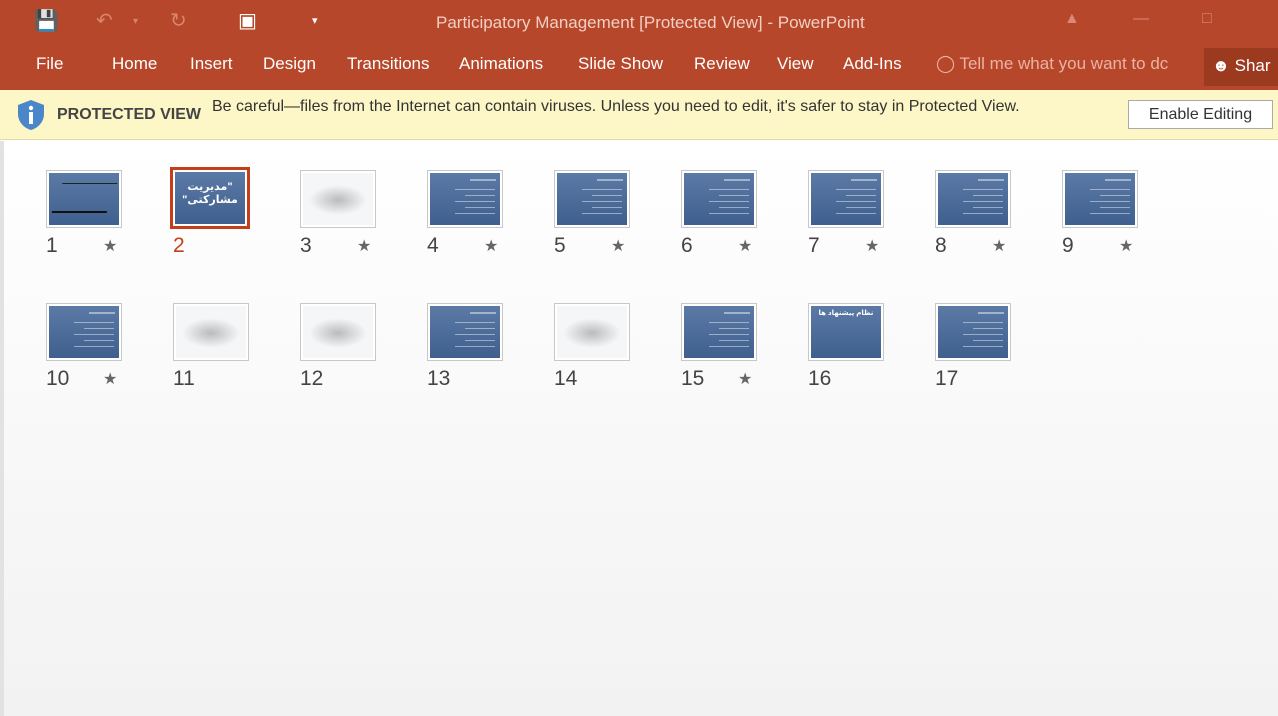 Image resolution: width=1278 pixels, height=716 pixels. I want to click on redo-icon: ↻, so click(178, 20).